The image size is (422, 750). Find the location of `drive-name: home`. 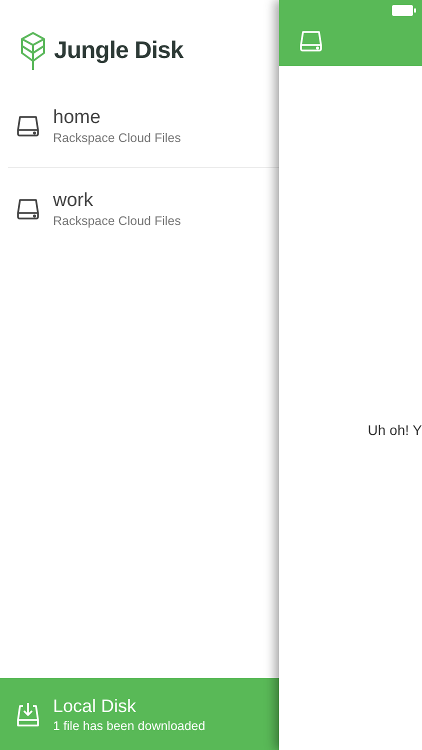

drive-name: home is located at coordinates (77, 118).